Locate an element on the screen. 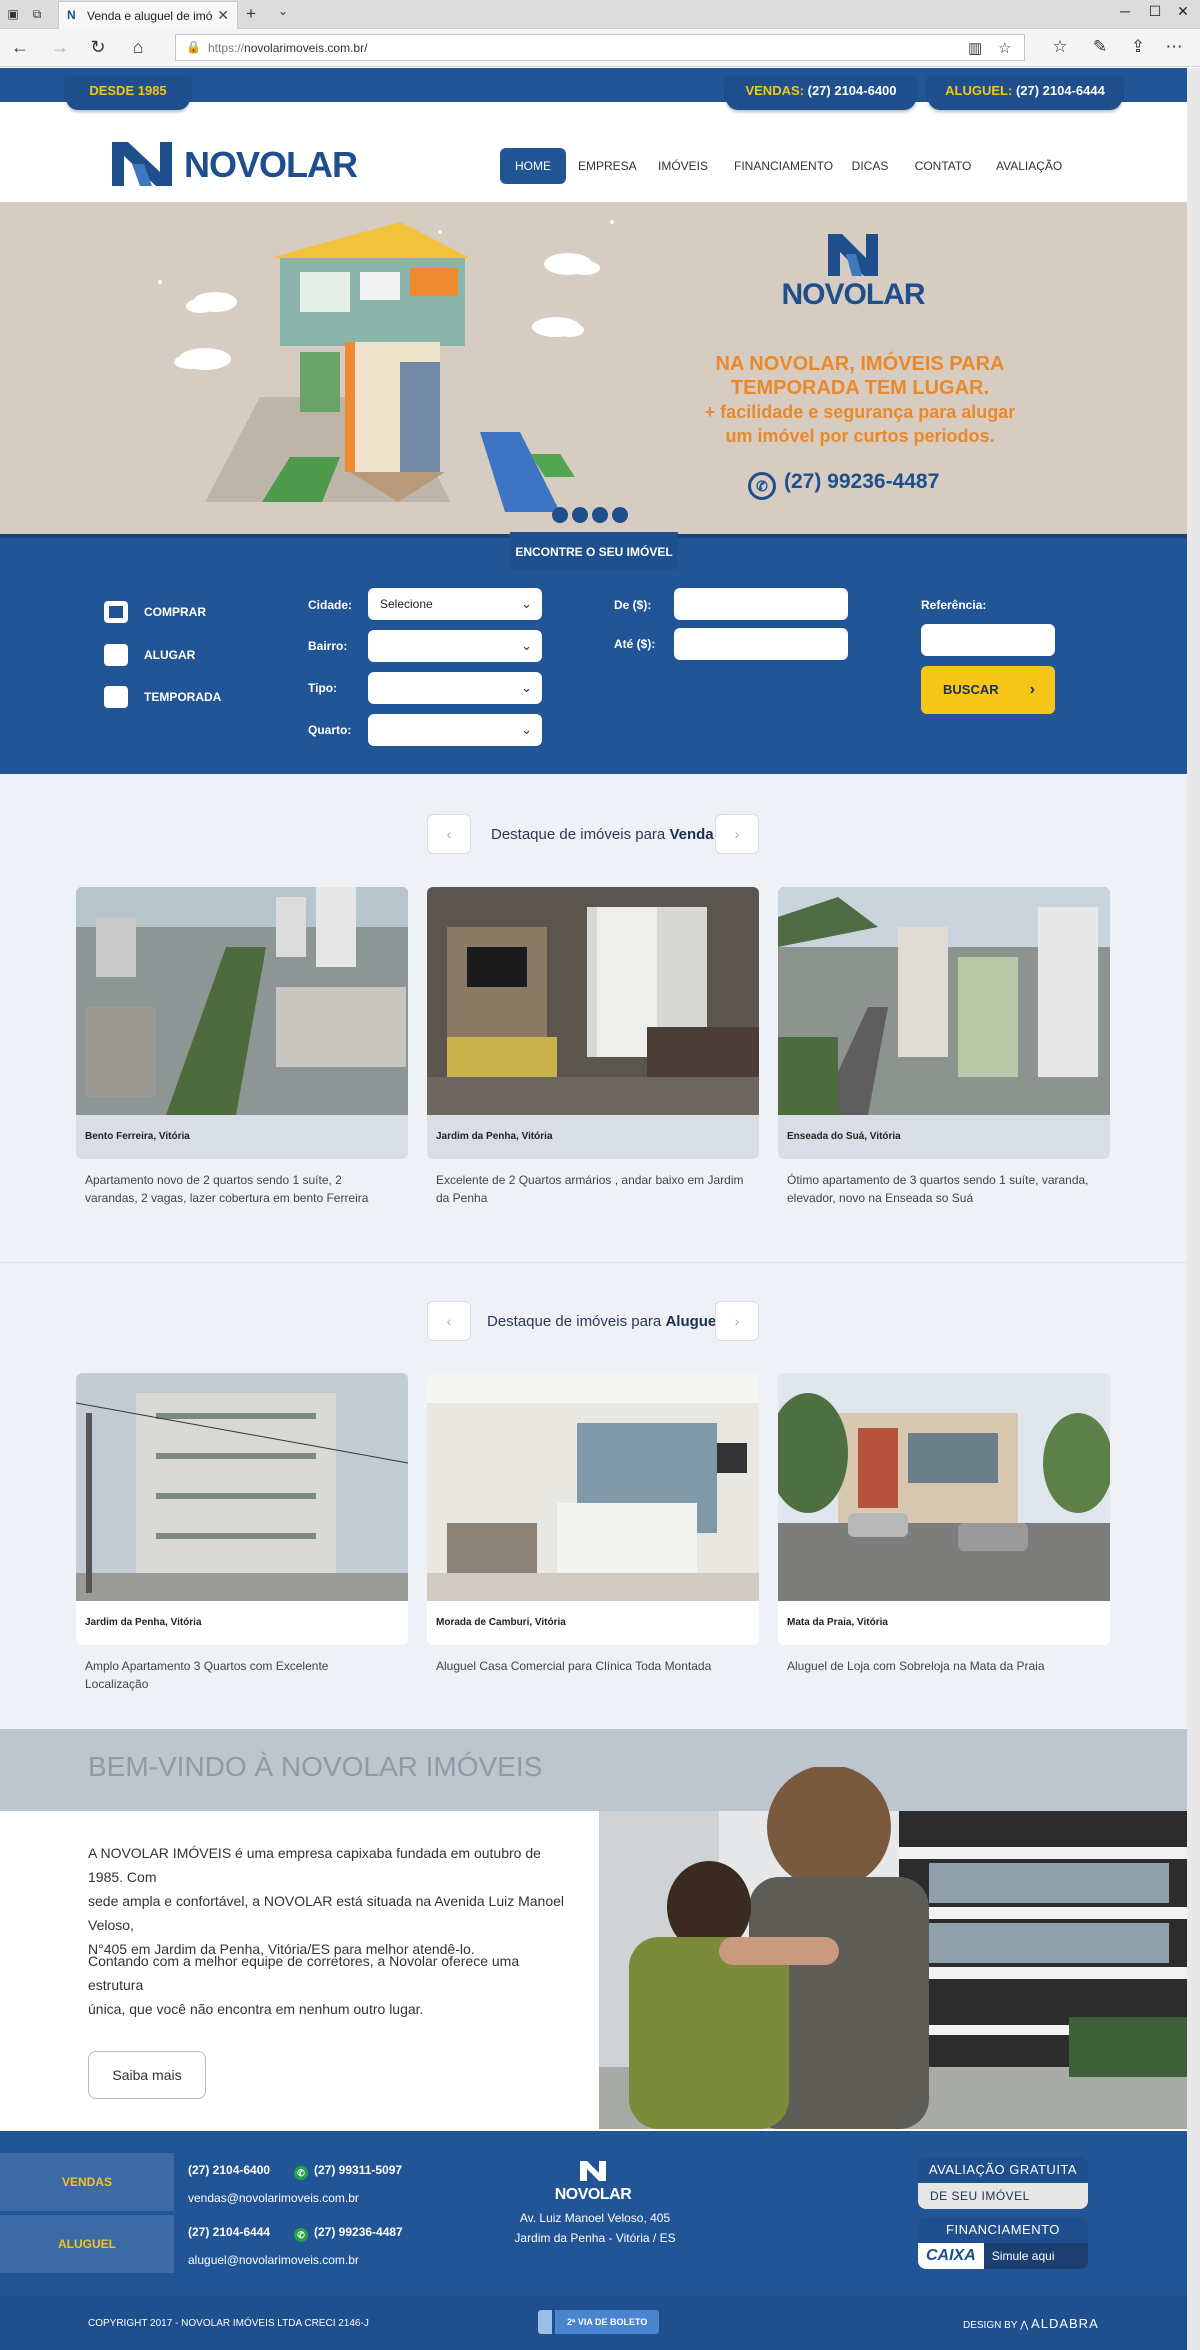 The width and height of the screenshot is (1200, 2350). bairro-label: Bairro: is located at coordinates (328, 646).